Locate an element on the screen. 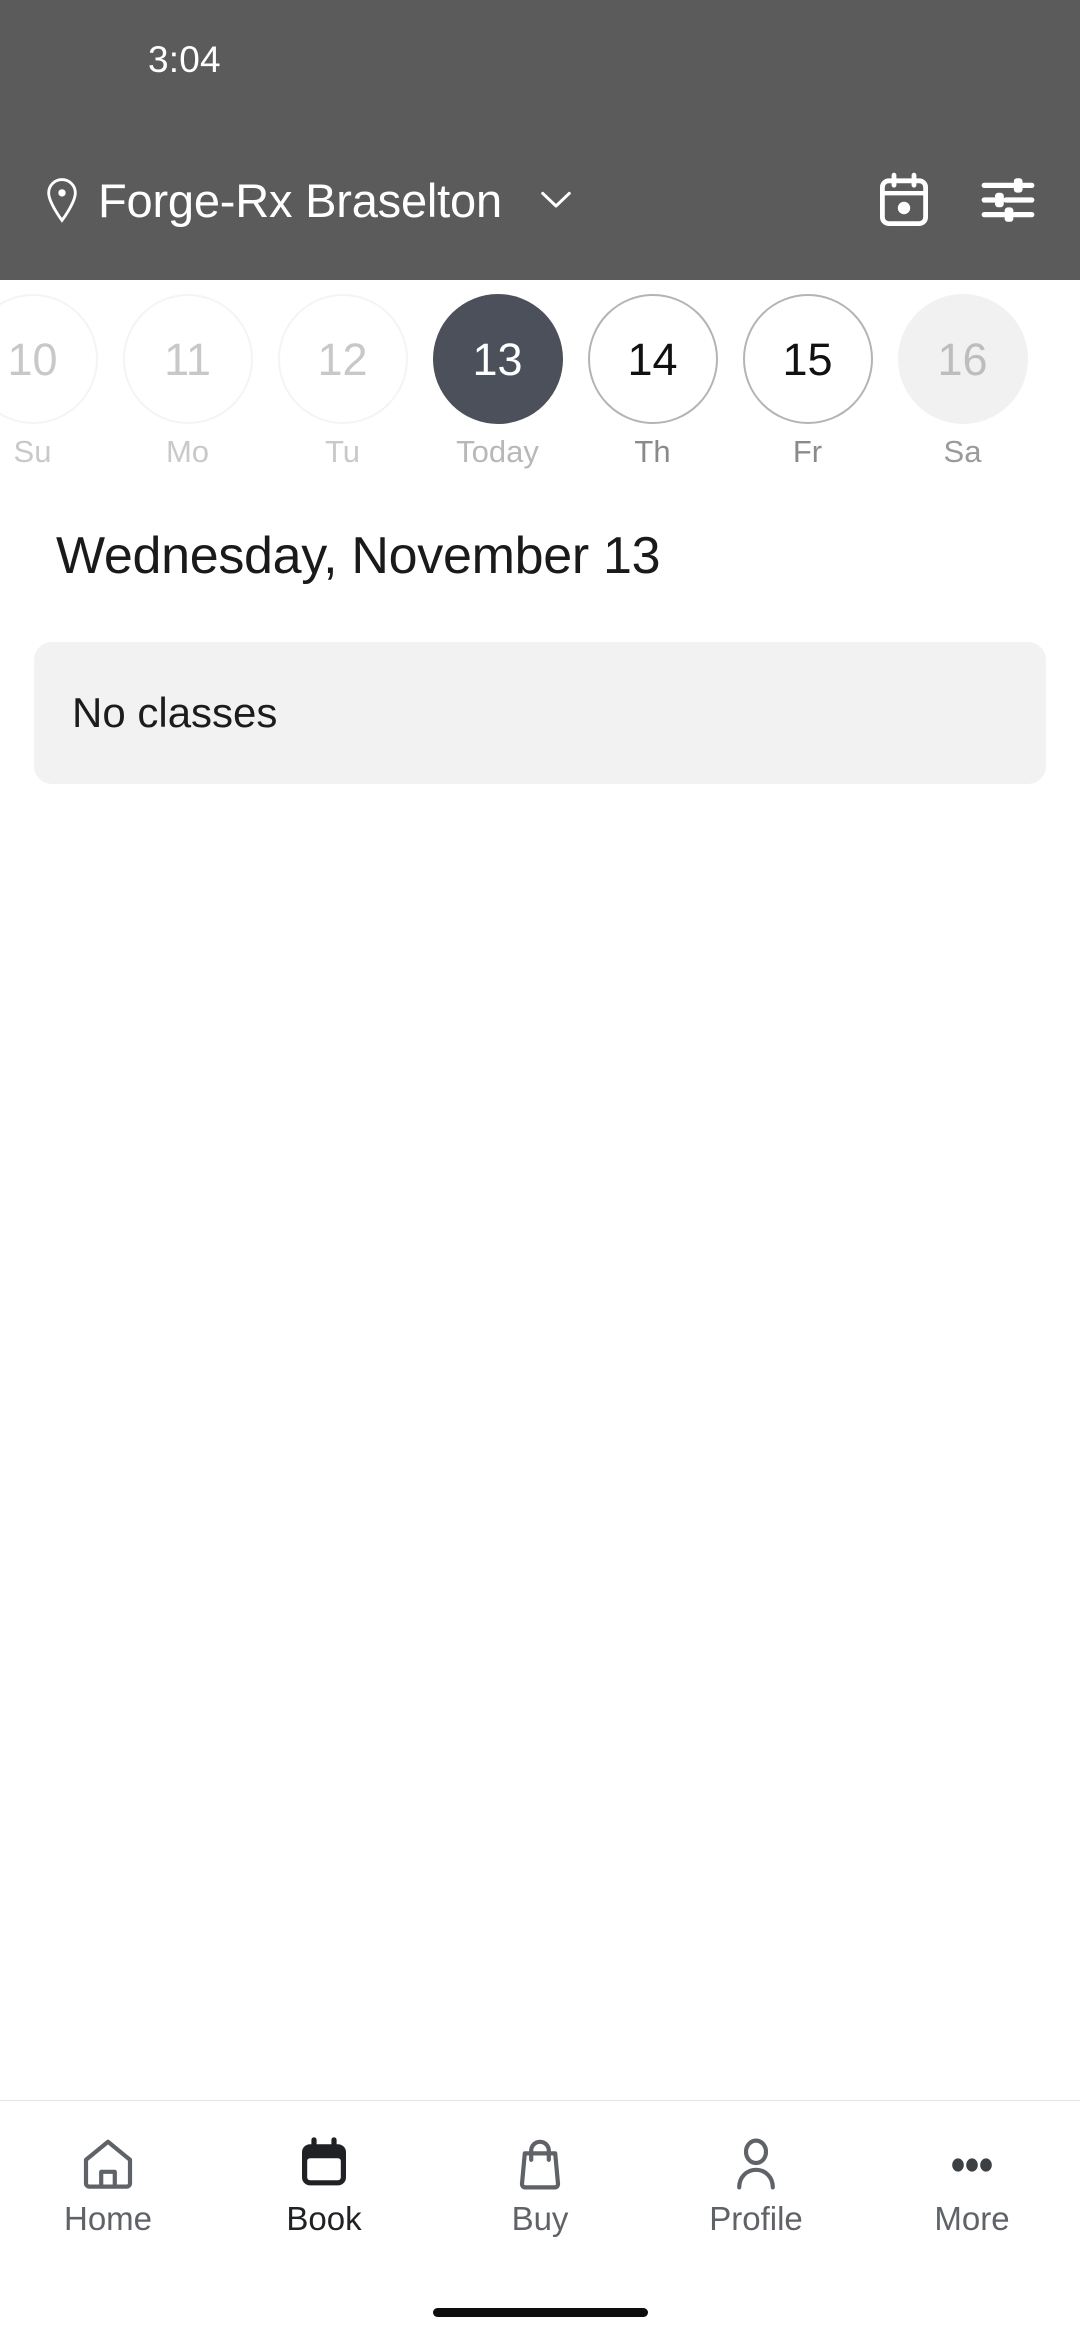  app-bar: Forge-Rx Braselton is located at coordinates (540, 200).